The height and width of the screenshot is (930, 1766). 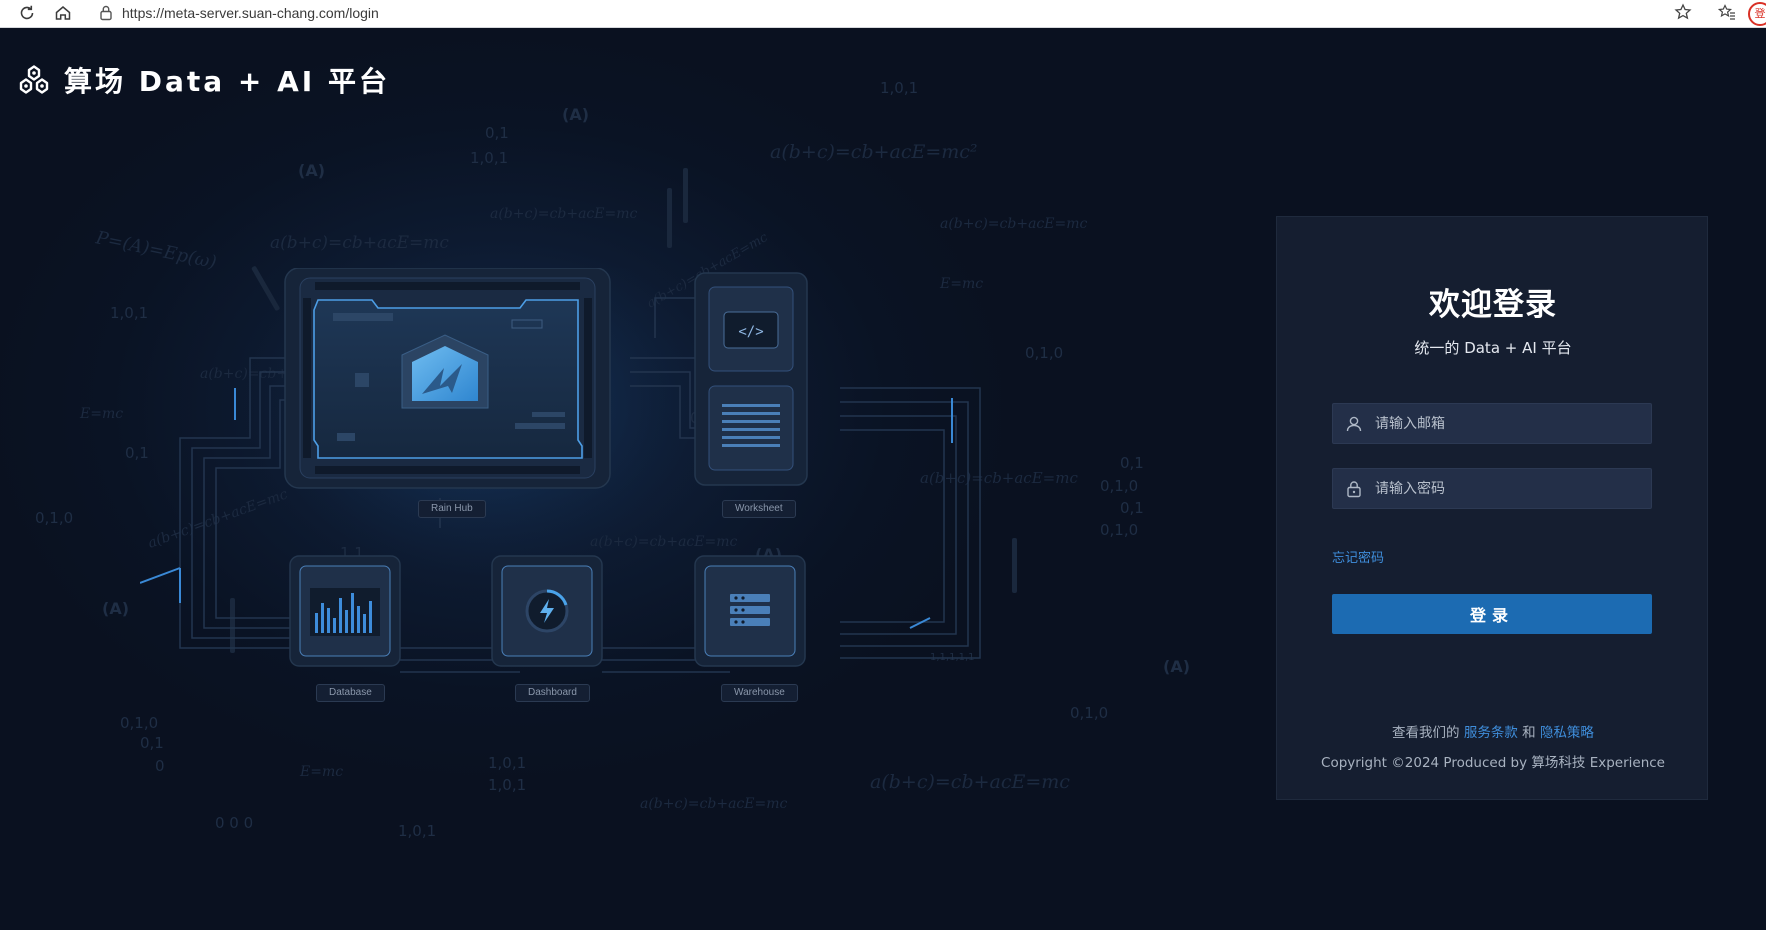 What do you see at coordinates (155, 250) in the screenshot?
I see `svg-text: P=(A)=Ep(ω)` at bounding box center [155, 250].